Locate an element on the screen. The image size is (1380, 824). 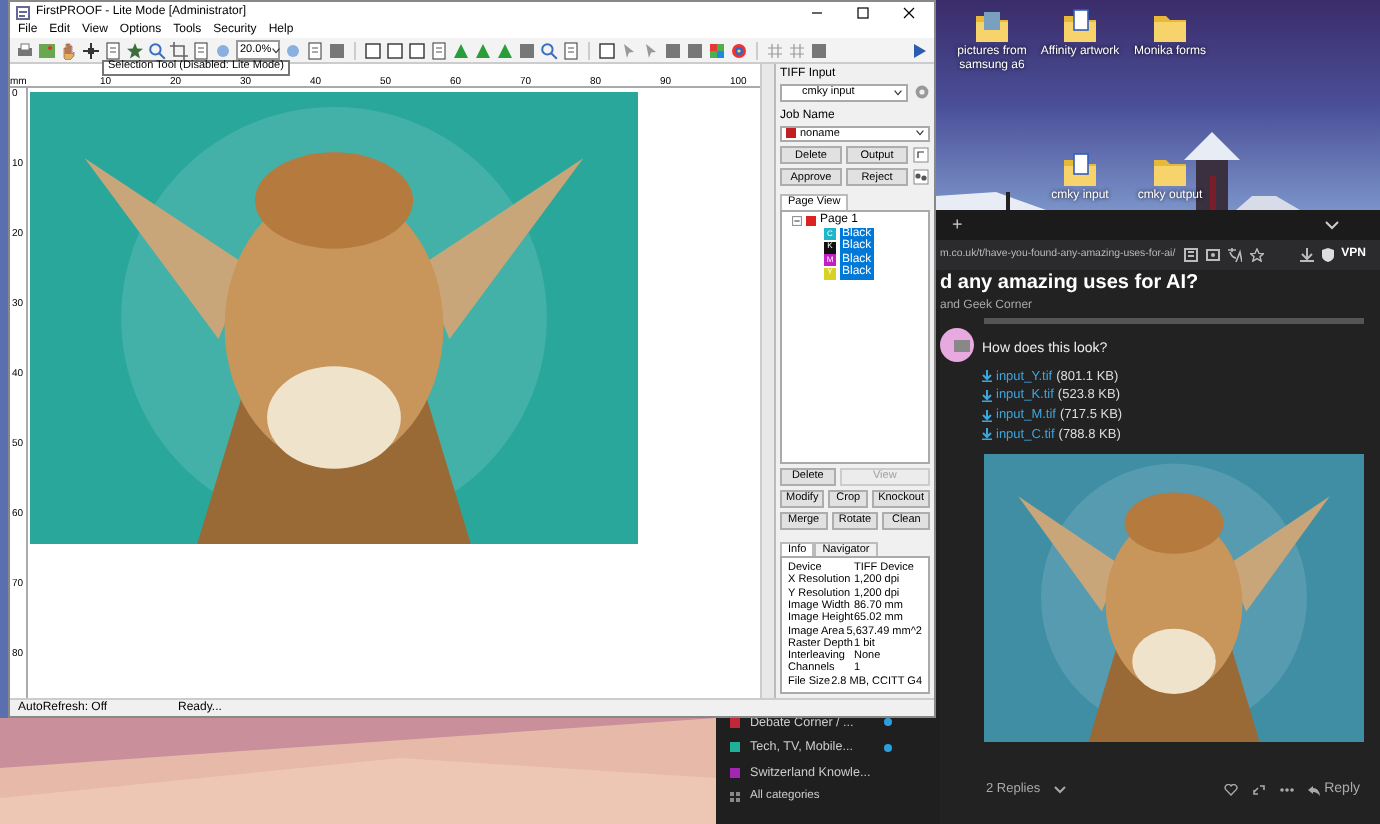
image-icon is located at coordinates (47, 50).